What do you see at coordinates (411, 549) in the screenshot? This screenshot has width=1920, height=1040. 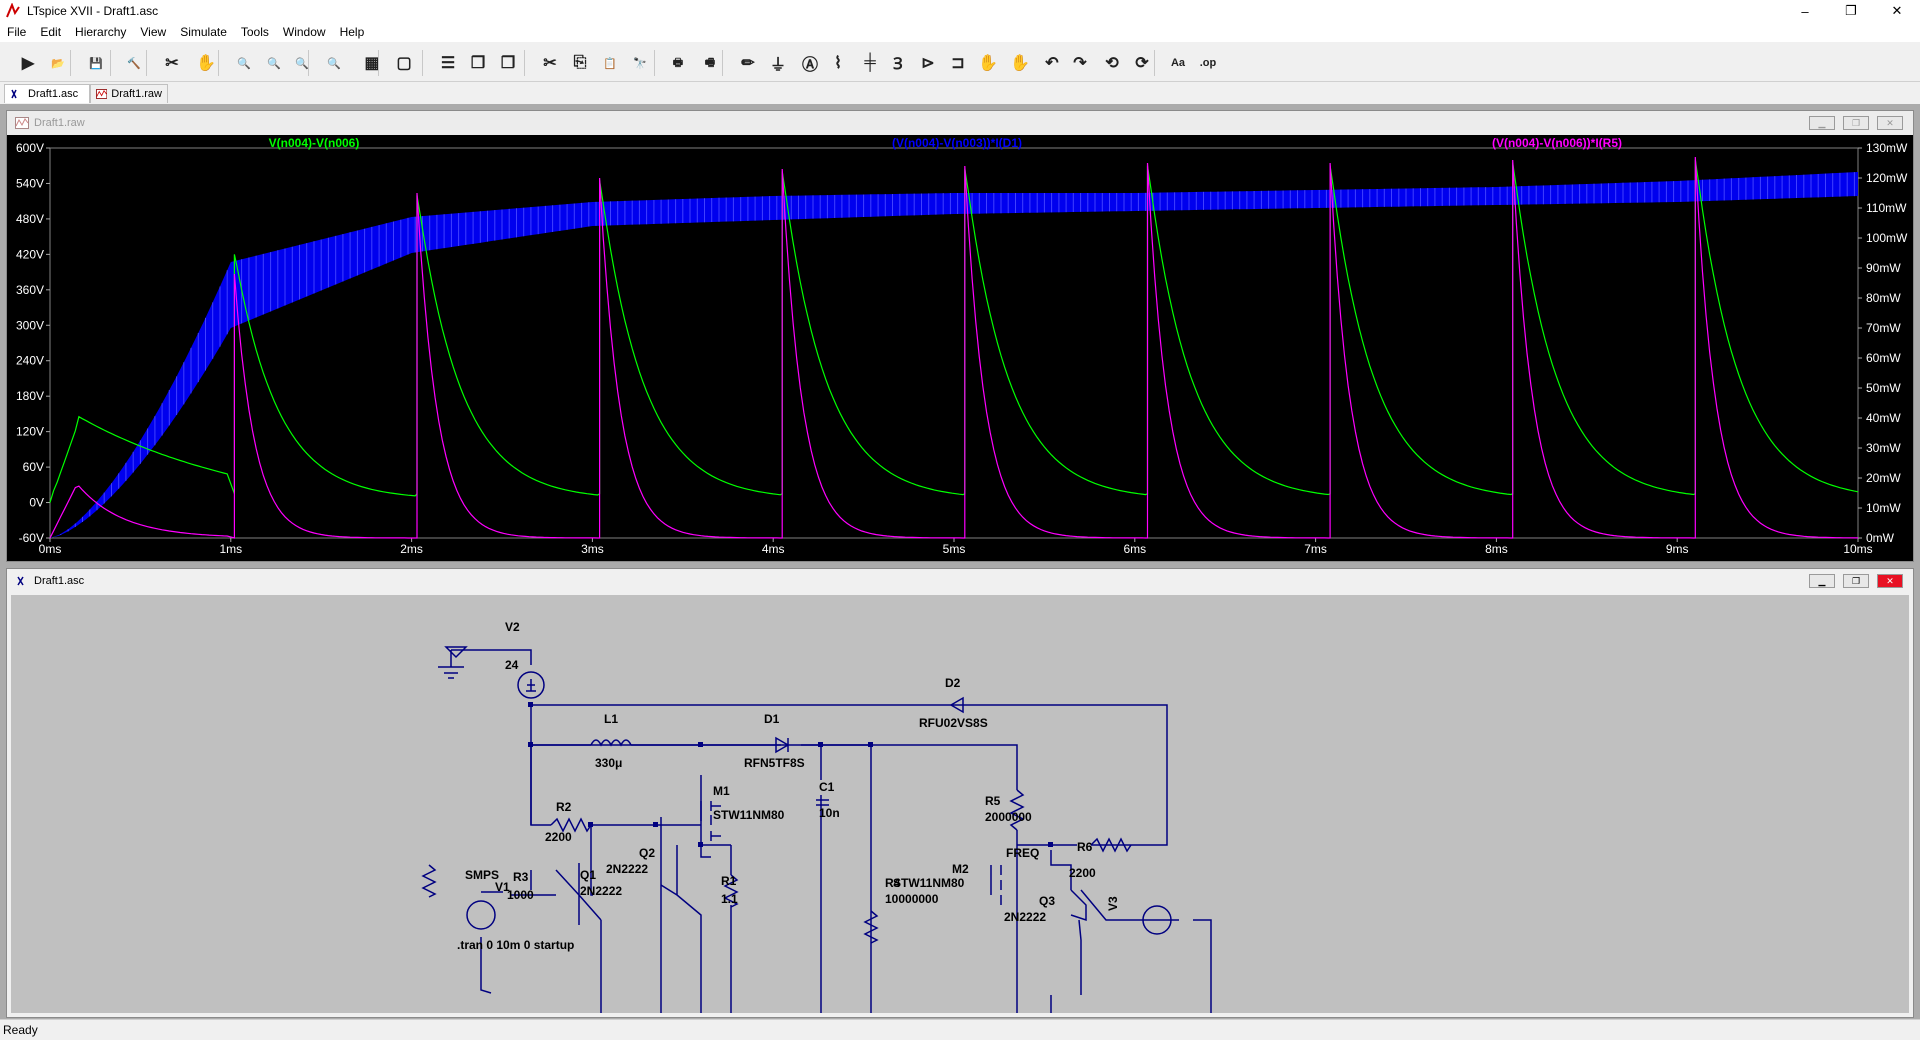 I see `x-tick-label: 2ms` at bounding box center [411, 549].